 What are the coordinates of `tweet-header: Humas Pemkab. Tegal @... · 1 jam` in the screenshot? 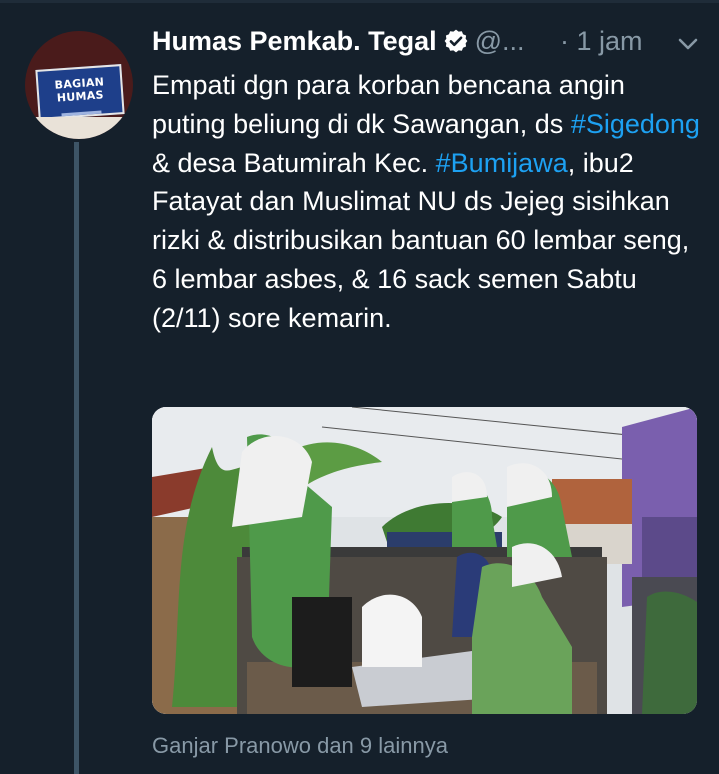 It's located at (432, 44).